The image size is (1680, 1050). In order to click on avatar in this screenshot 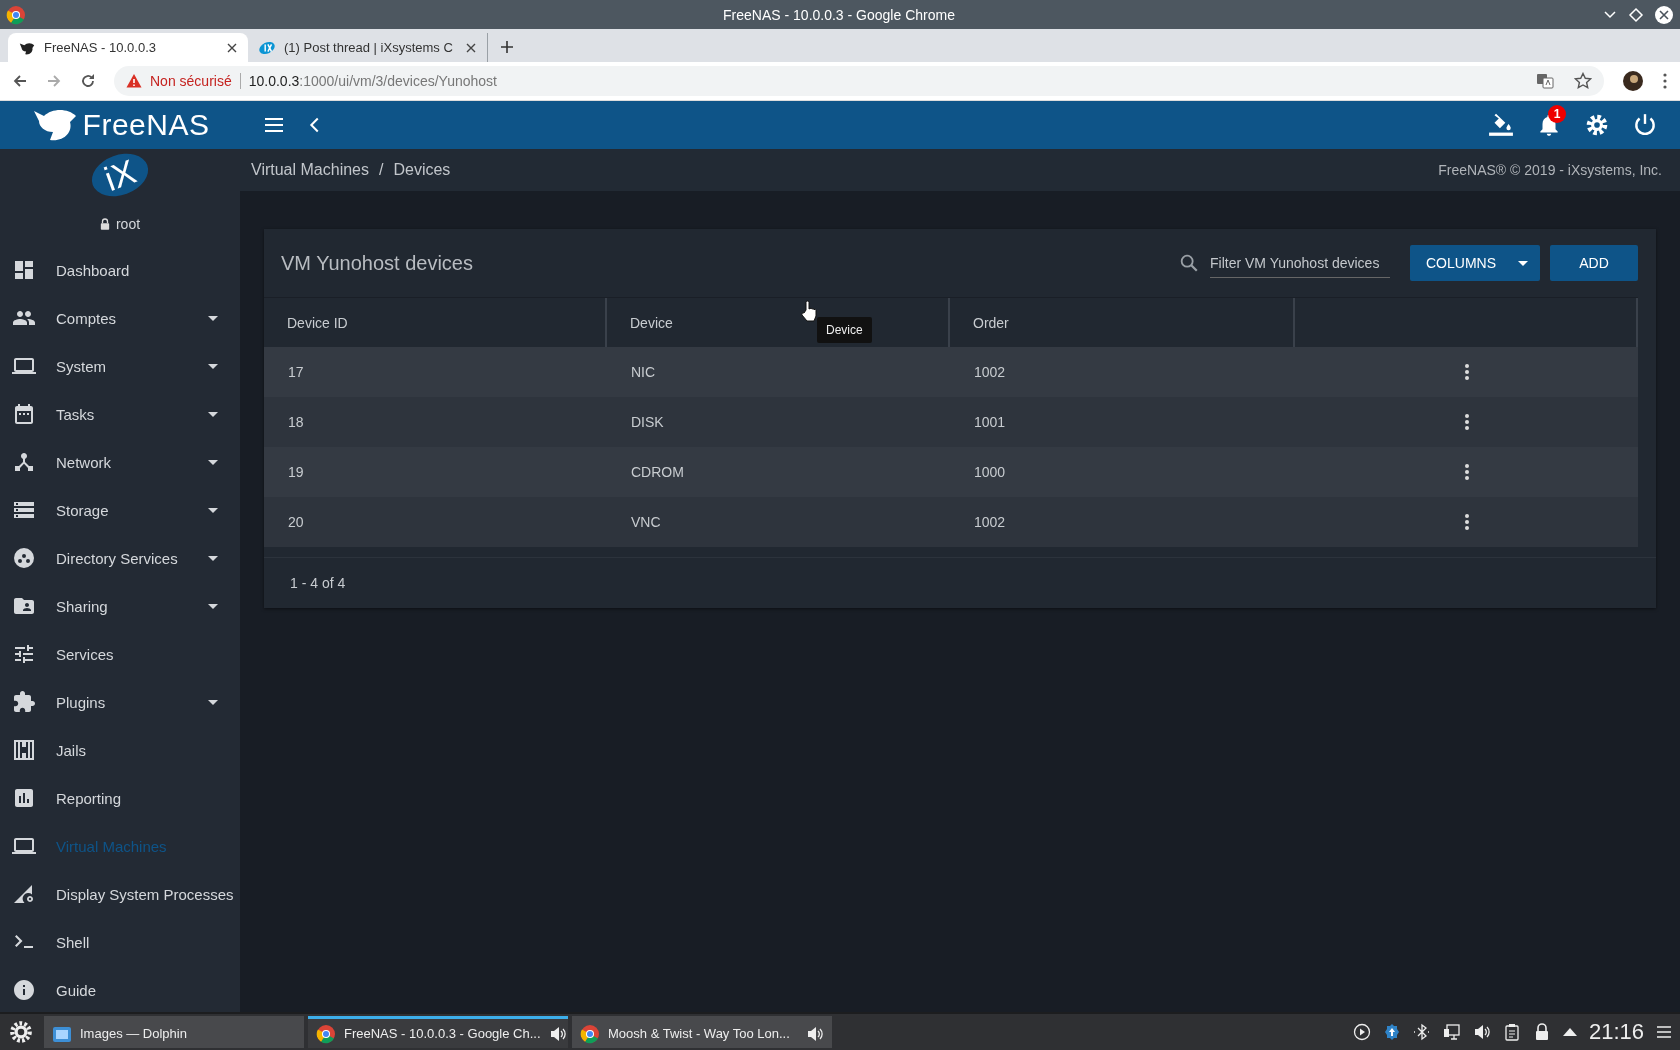, I will do `click(1633, 81)`.